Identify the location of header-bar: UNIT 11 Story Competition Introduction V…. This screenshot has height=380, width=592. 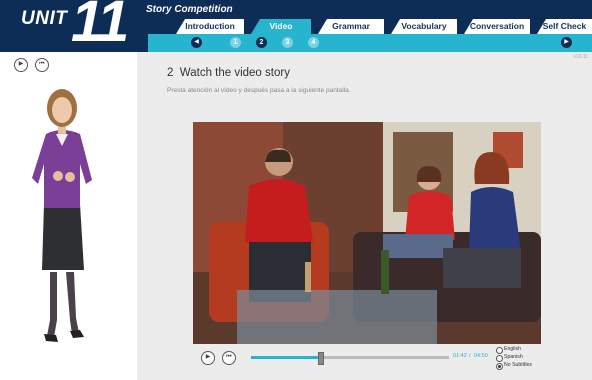
(296, 26).